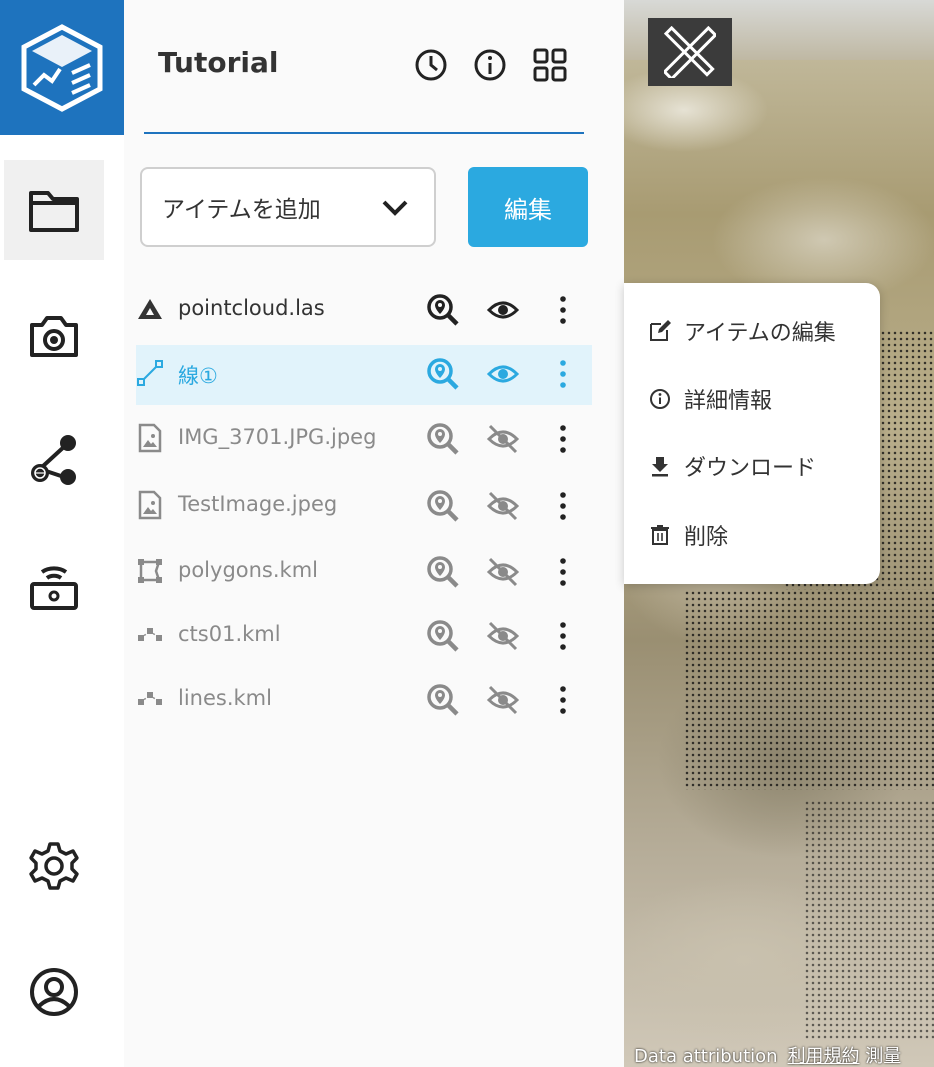 The height and width of the screenshot is (1067, 934). What do you see at coordinates (277, 437) in the screenshot?
I see `list-item-label: IMG_3701.JPG.jpeg` at bounding box center [277, 437].